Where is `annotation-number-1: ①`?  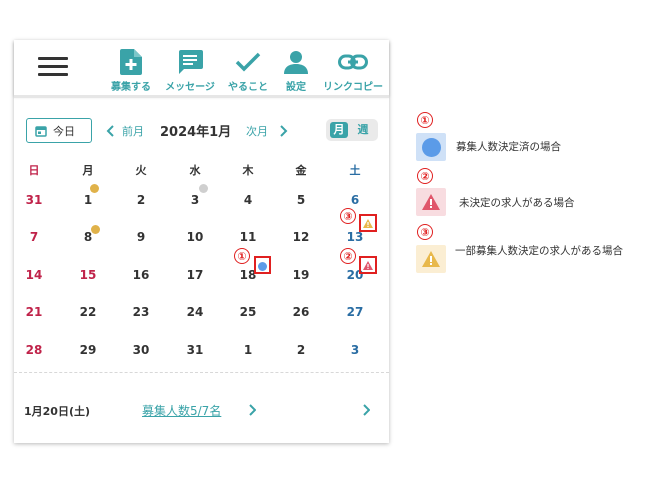 annotation-number-1: ① is located at coordinates (242, 256).